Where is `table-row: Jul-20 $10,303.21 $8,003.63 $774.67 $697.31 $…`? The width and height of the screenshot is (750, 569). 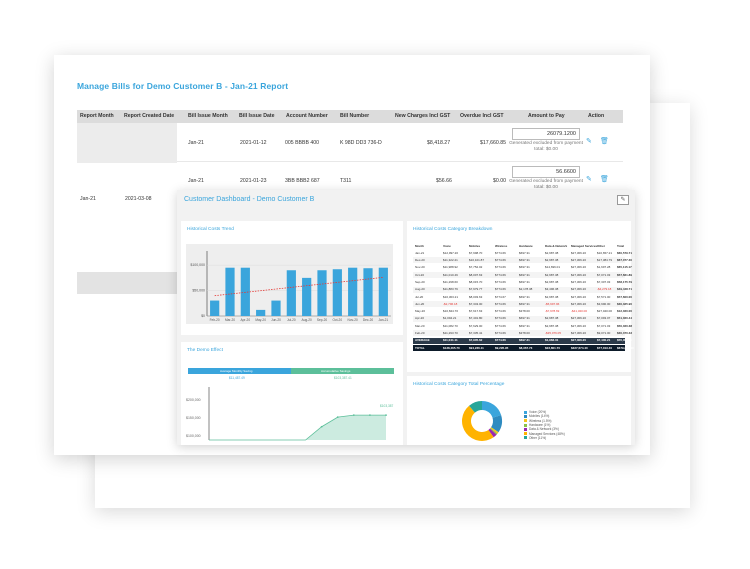 table-row: Jul-20 $10,303.21 $8,003.63 $774.67 $697.31 $… is located at coordinates (522, 296).